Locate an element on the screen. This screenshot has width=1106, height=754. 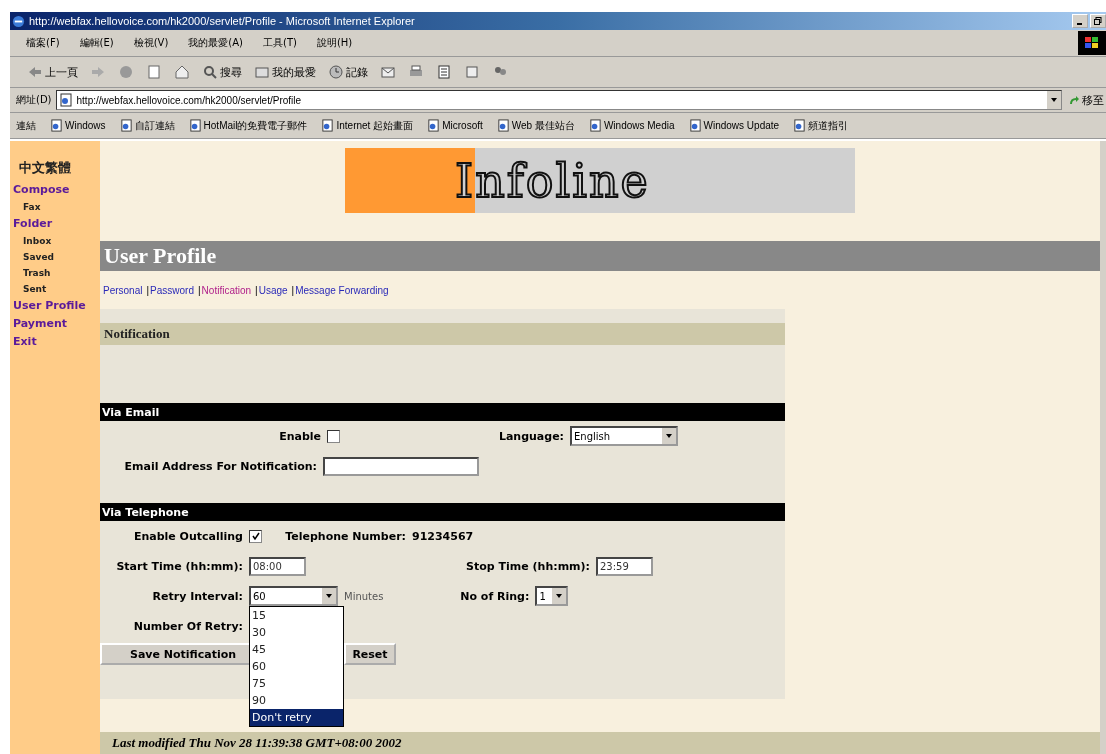
favorite-link: Microsoft is located at coordinates (455, 125).